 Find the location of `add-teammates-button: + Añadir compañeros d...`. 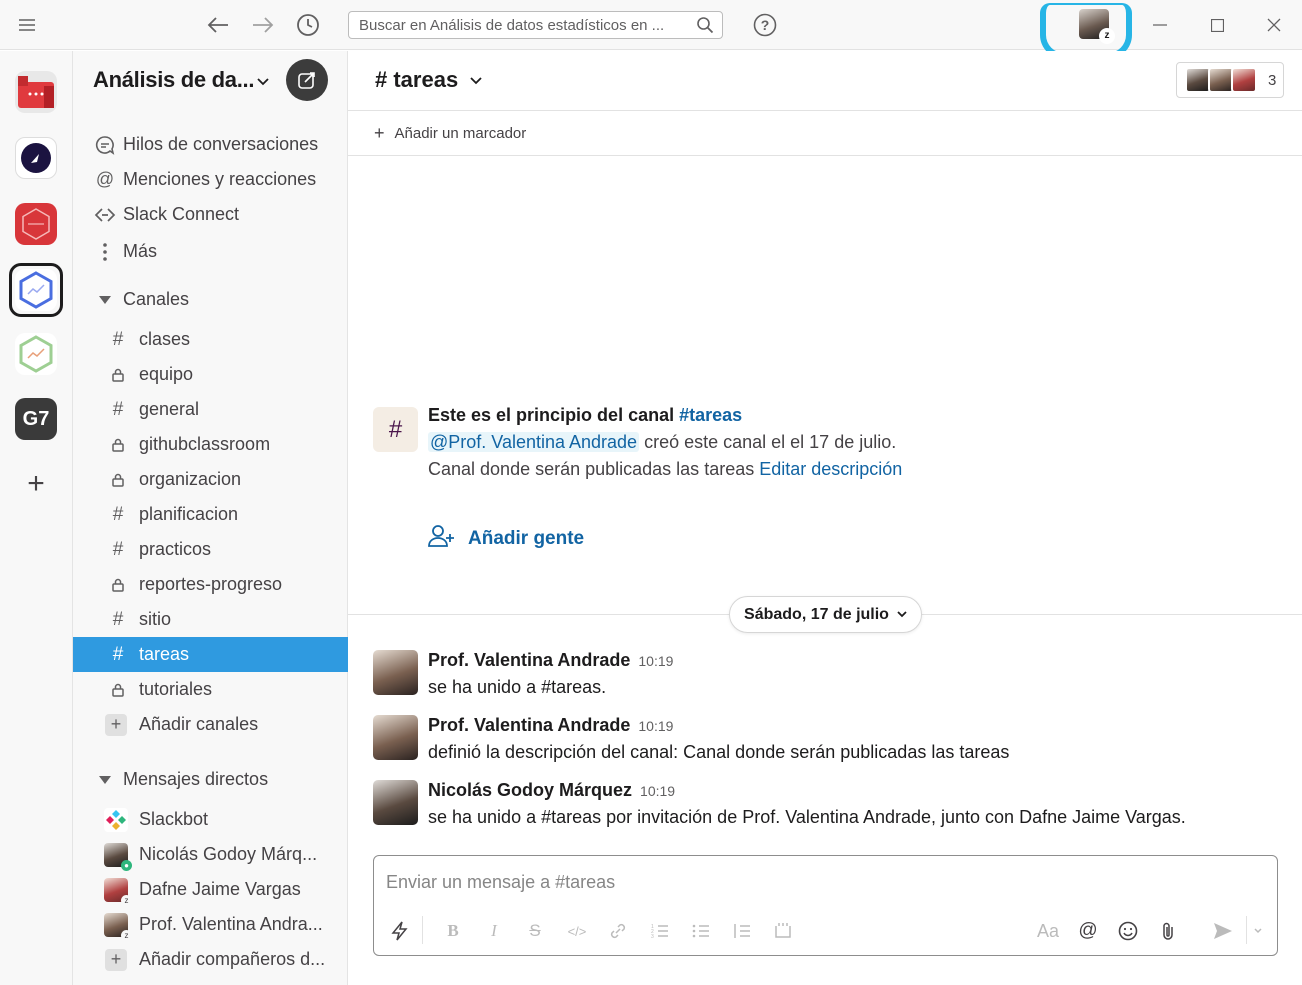

add-teammates-button: + Añadir compañeros d... is located at coordinates (210, 959).